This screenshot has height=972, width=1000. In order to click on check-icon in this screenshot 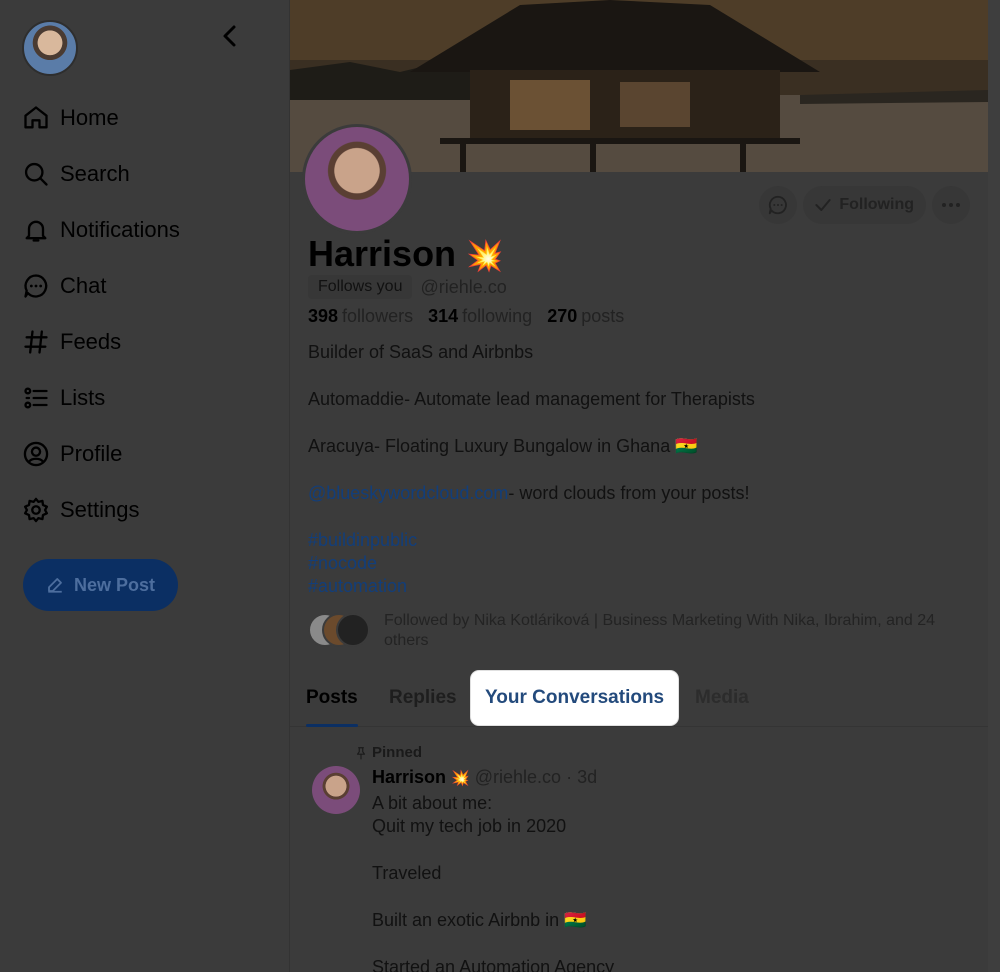, I will do `click(823, 205)`.